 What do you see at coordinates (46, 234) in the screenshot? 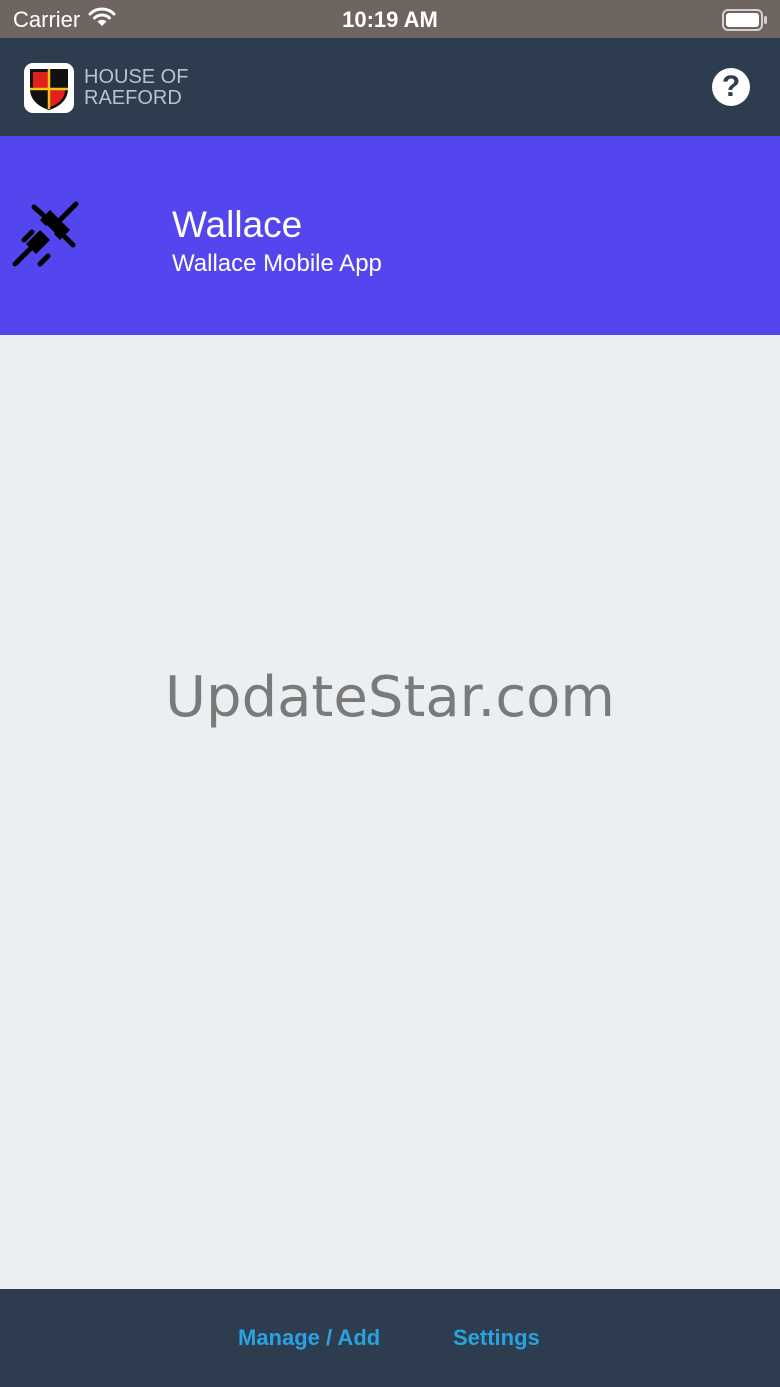
I see `plug-icon` at bounding box center [46, 234].